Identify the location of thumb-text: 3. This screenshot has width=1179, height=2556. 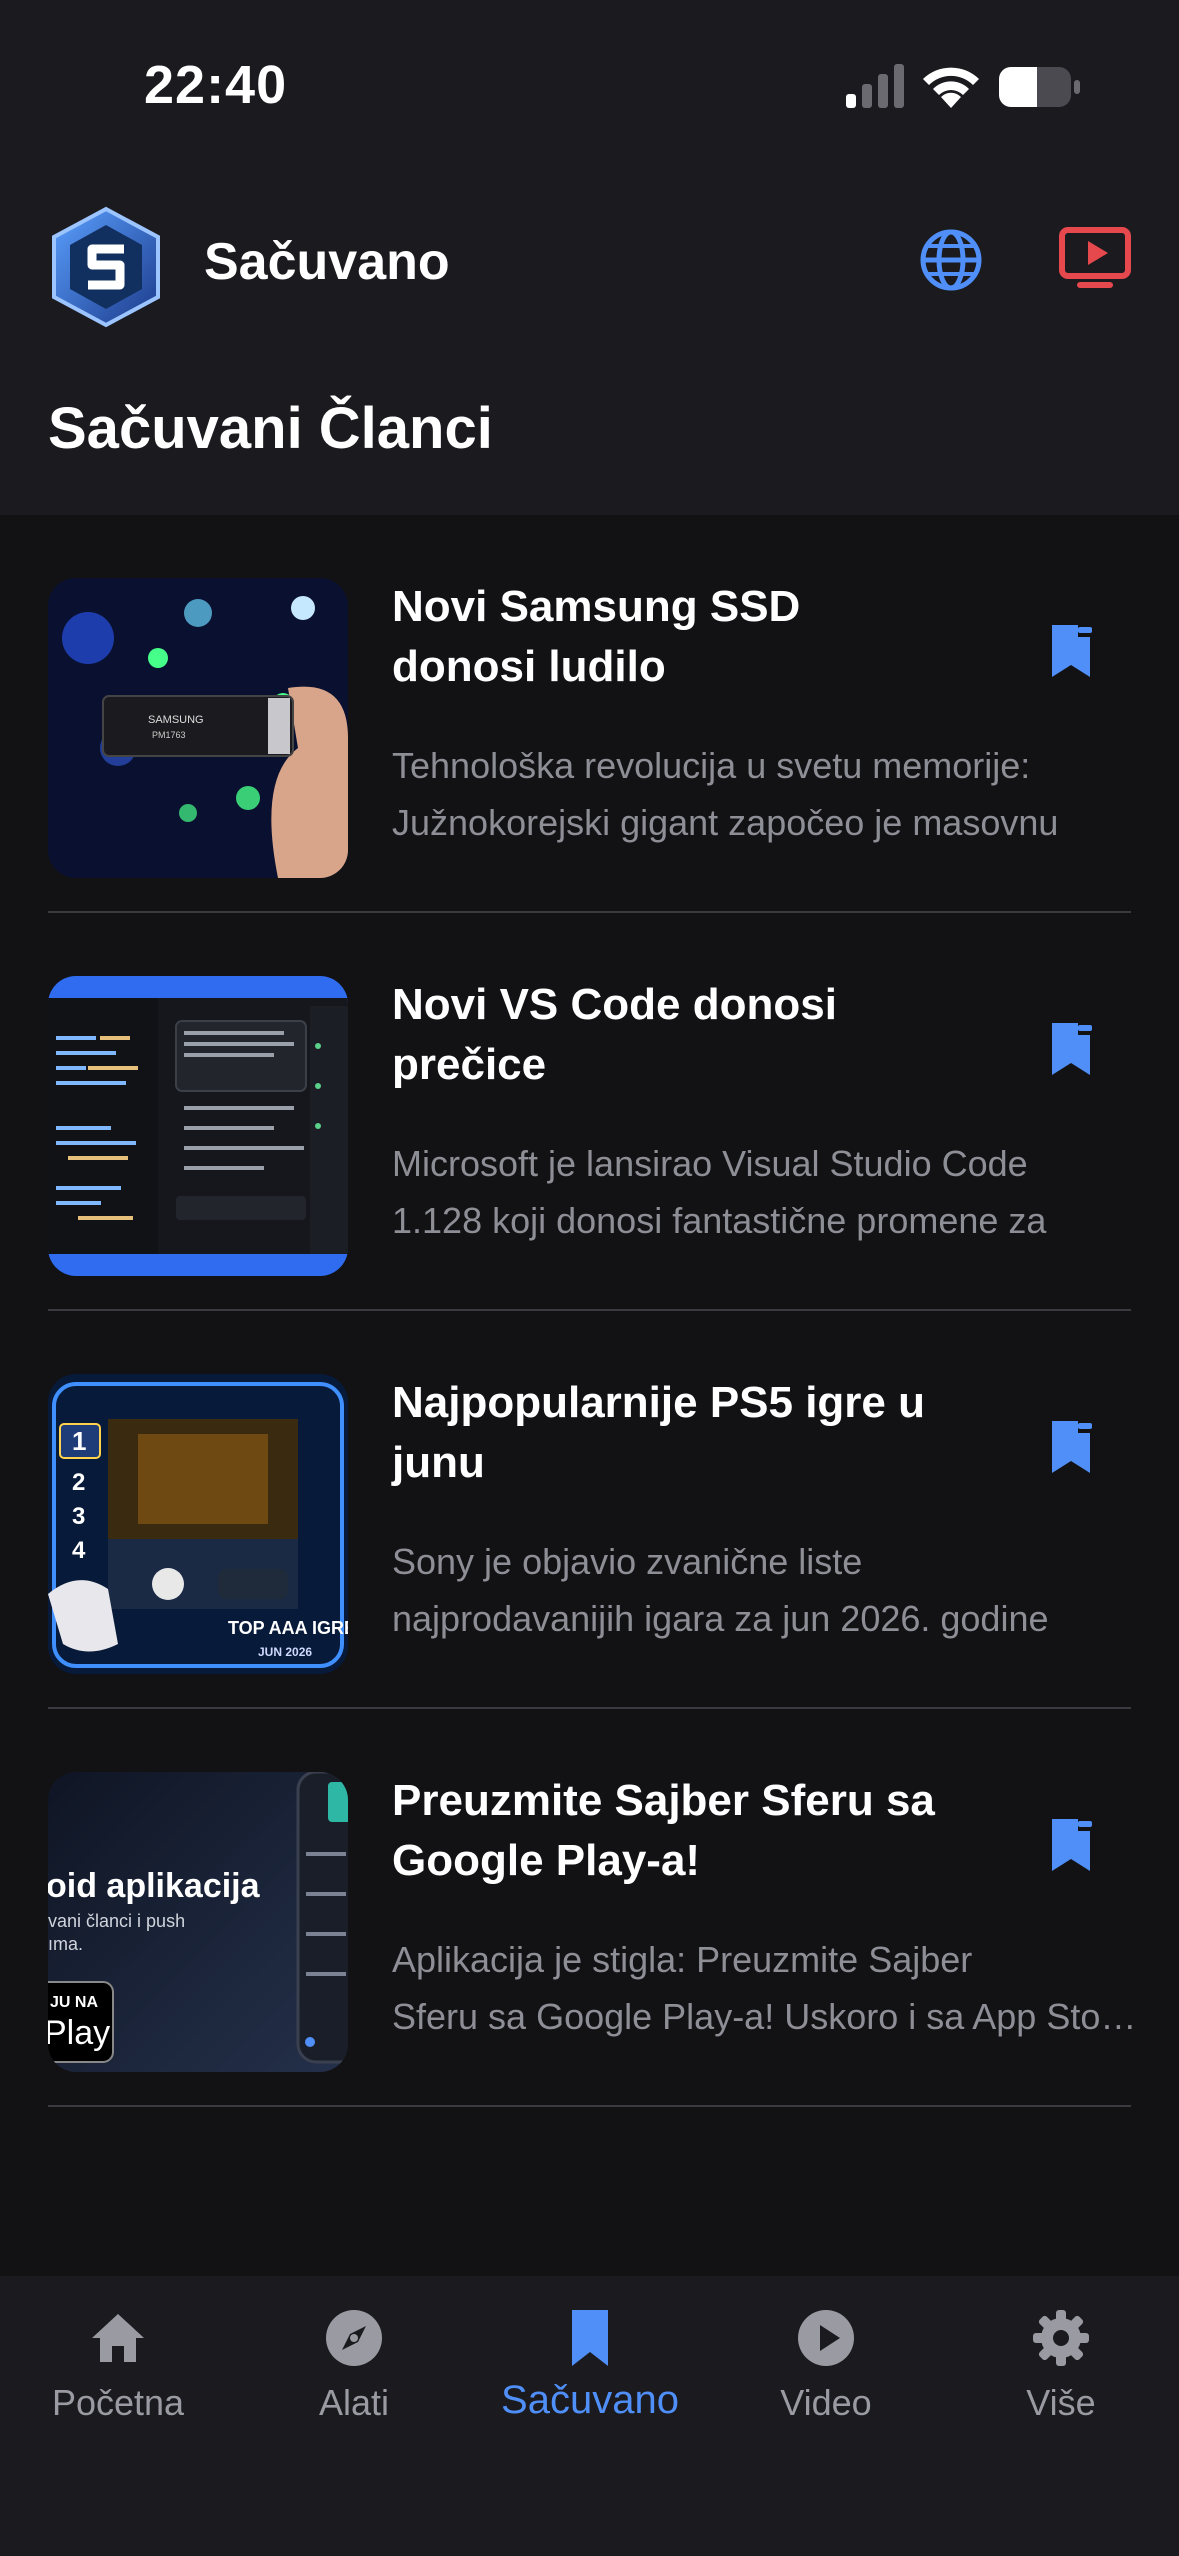
(78, 1516).